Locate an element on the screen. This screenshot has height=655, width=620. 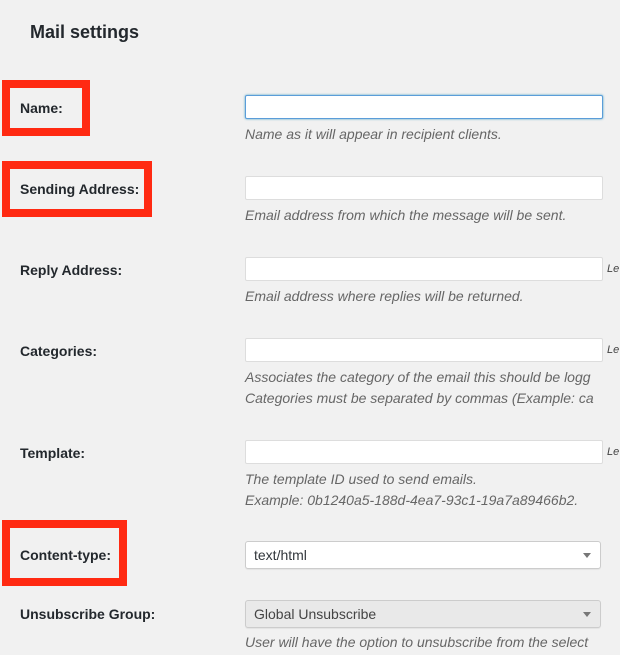
template-description-line1: The template ID used to send emails. is located at coordinates (361, 479).